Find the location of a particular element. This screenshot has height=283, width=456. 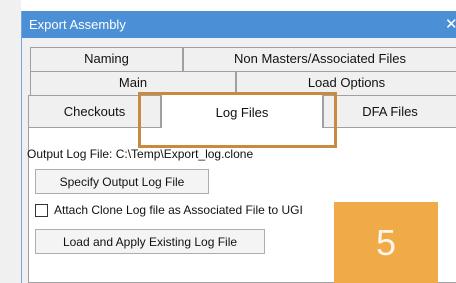

tab-naming-label: Naming is located at coordinates (106, 58).